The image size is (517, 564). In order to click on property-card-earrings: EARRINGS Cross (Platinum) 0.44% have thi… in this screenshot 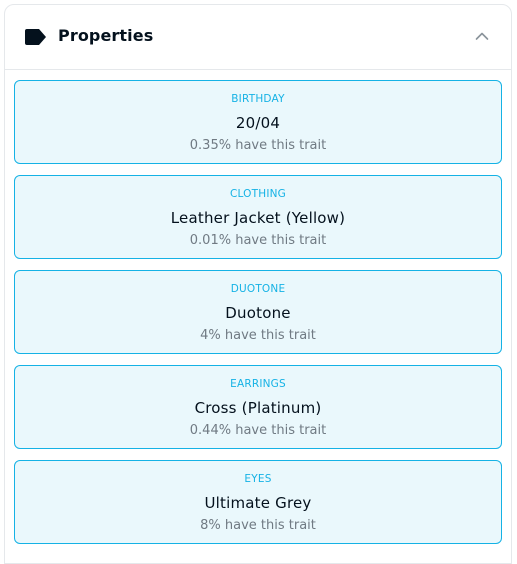, I will do `click(258, 407)`.